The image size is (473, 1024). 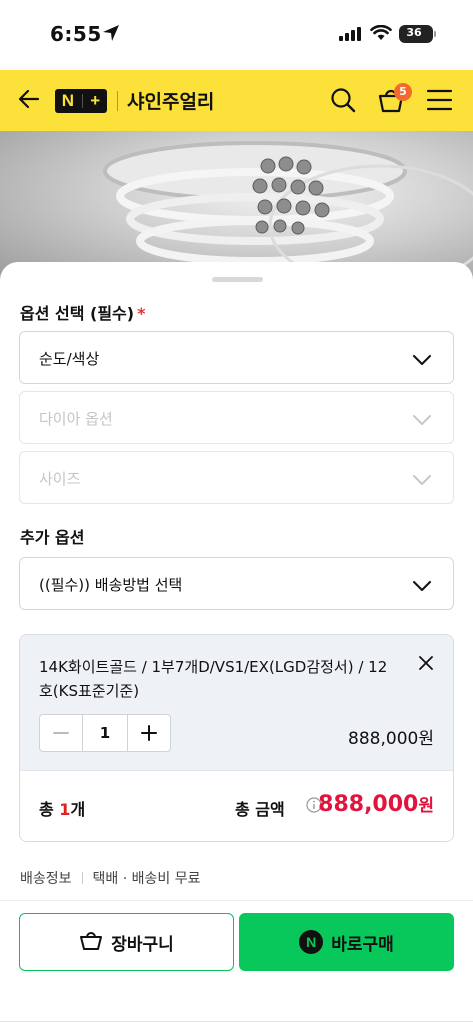 What do you see at coordinates (236, 206) in the screenshot?
I see `product-image` at bounding box center [236, 206].